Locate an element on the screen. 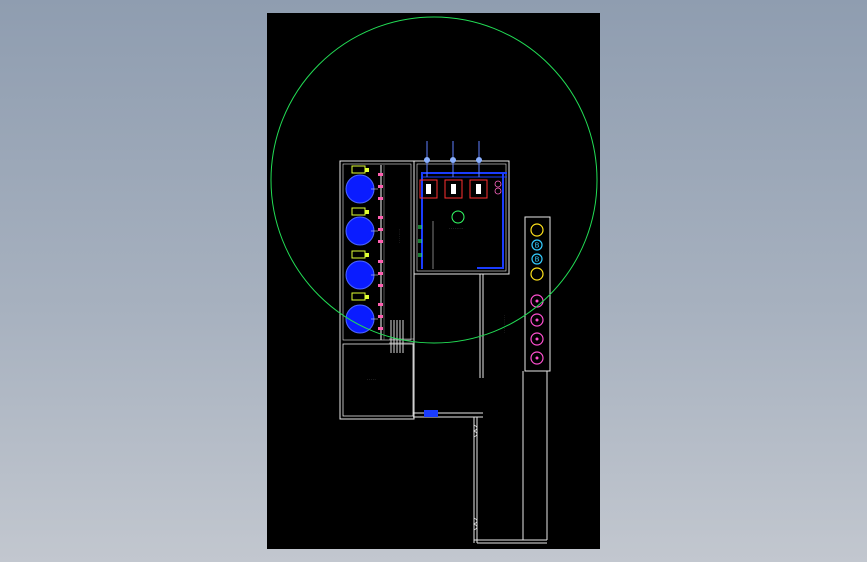 The width and height of the screenshot is (867, 562). basement-room is located at coordinates (378, 380).